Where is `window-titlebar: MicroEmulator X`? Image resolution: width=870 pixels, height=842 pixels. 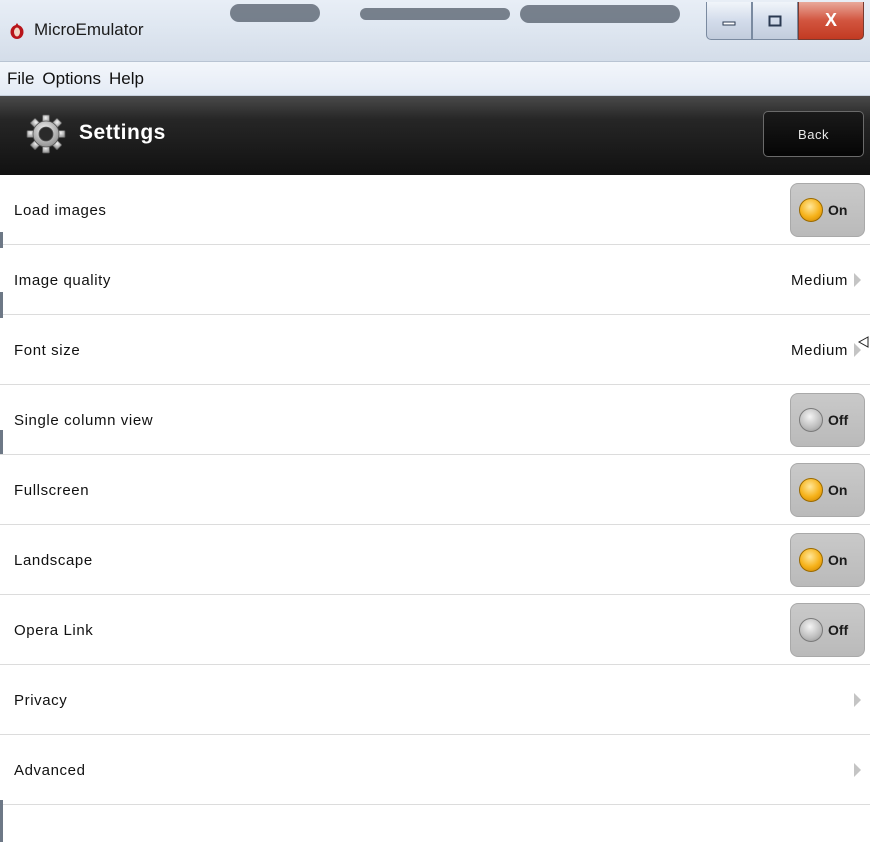
window-titlebar: MicroEmulator X is located at coordinates (435, 31).